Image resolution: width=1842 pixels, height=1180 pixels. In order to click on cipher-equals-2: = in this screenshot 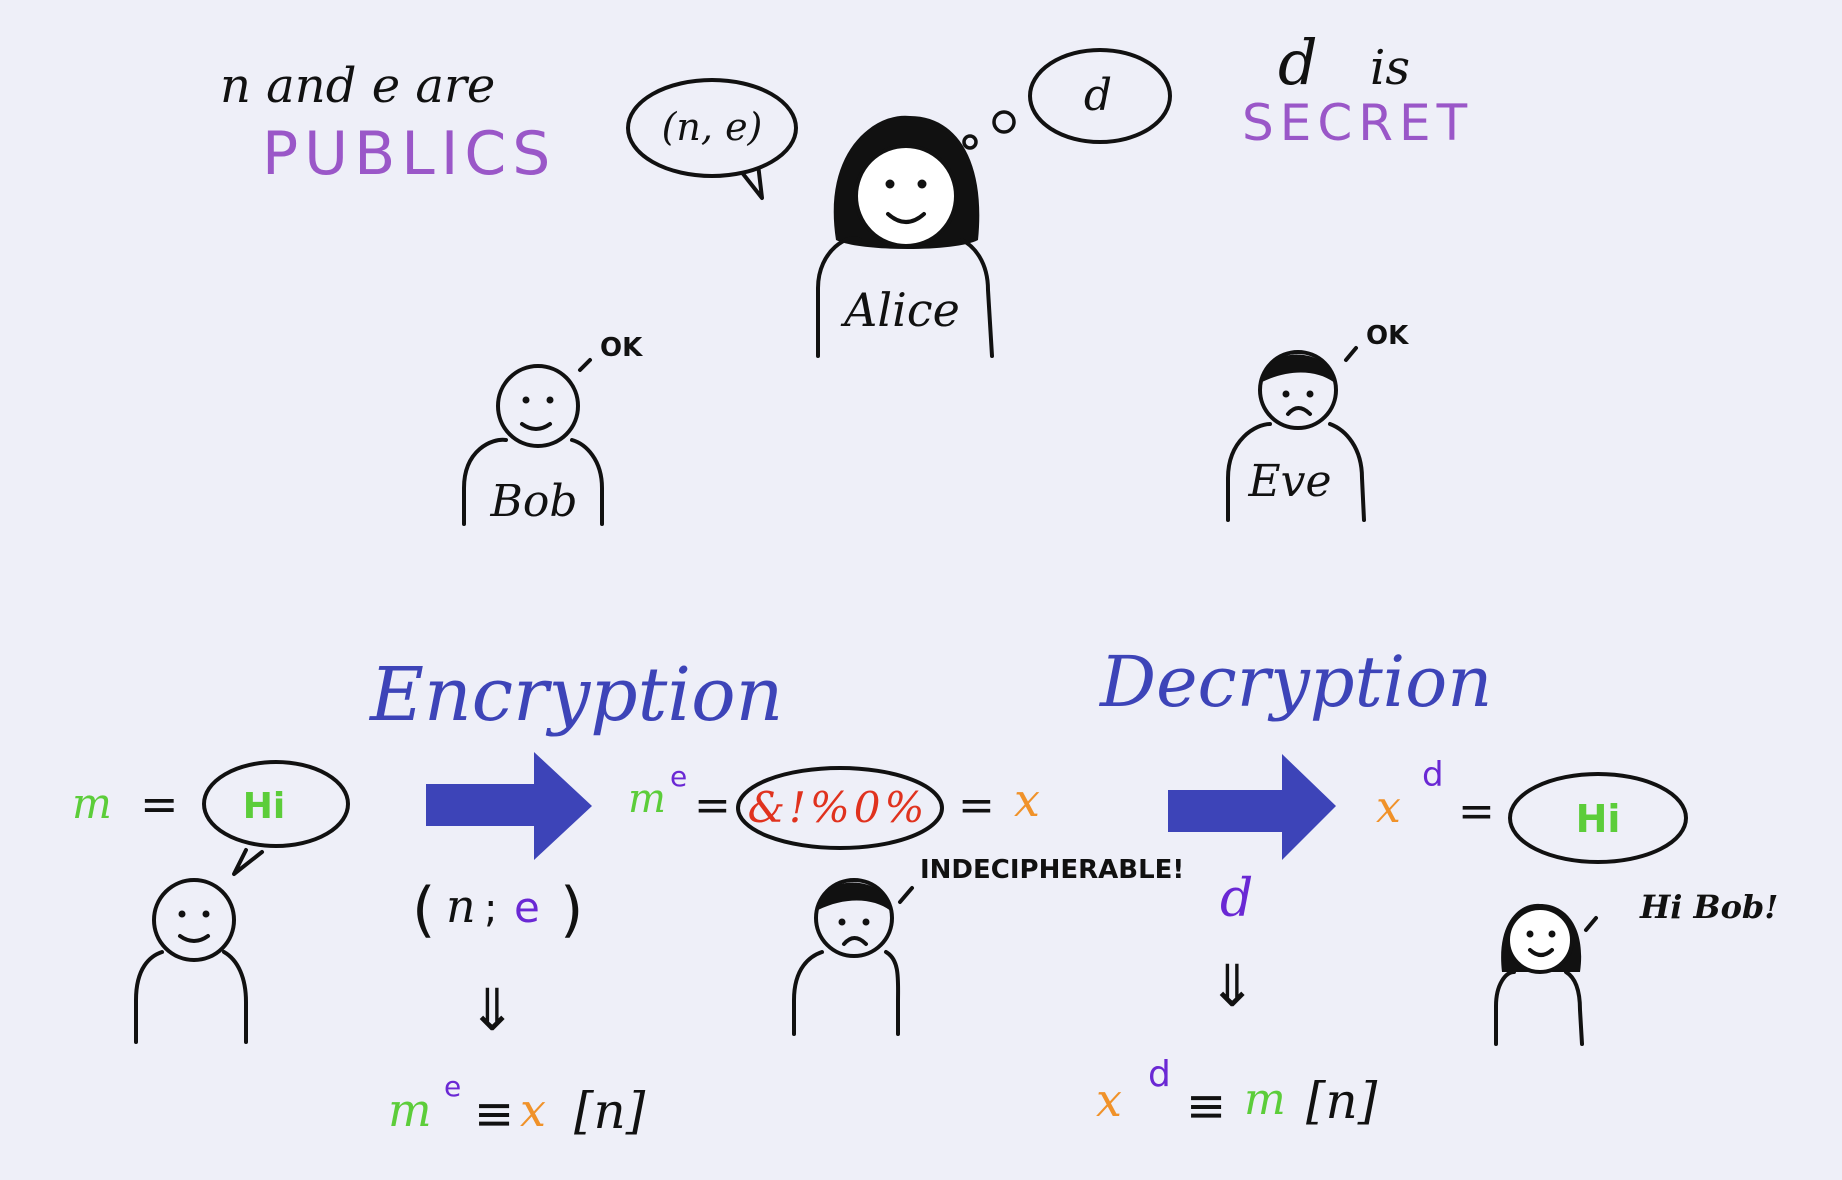, I will do `click(976, 805)`.